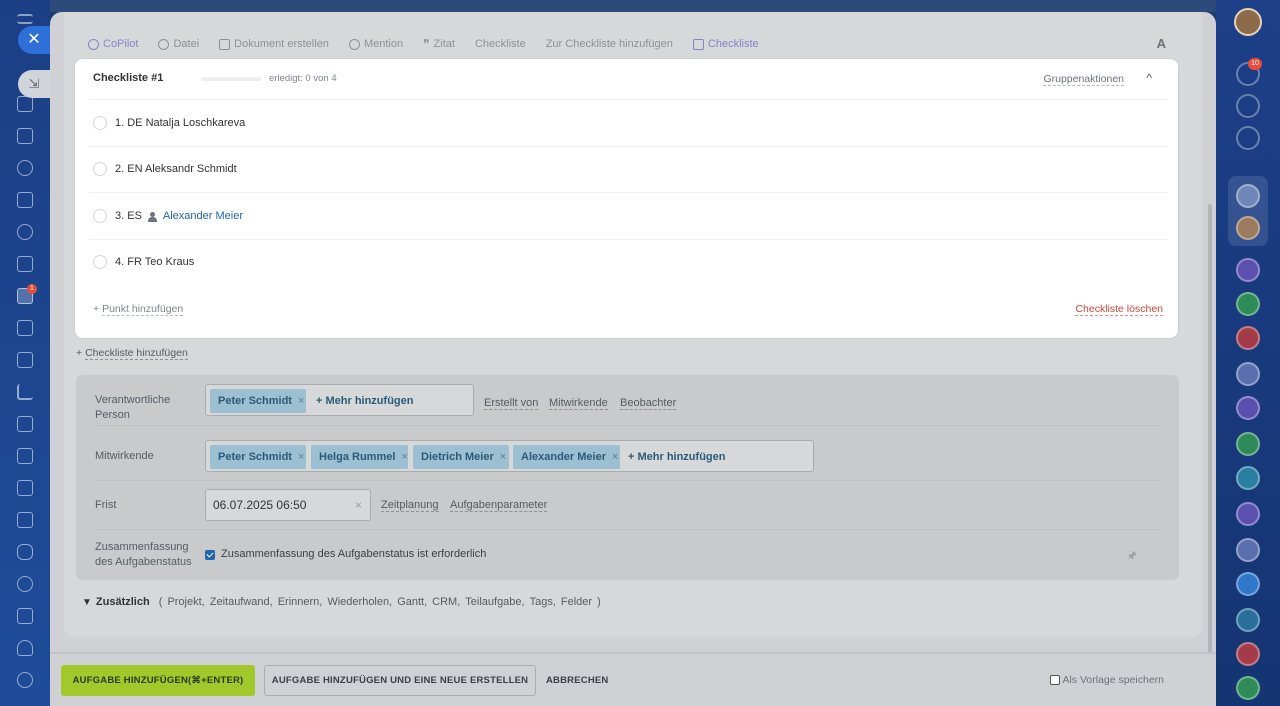 The image size is (1280, 706). I want to click on user-avatar, so click(1248, 22).